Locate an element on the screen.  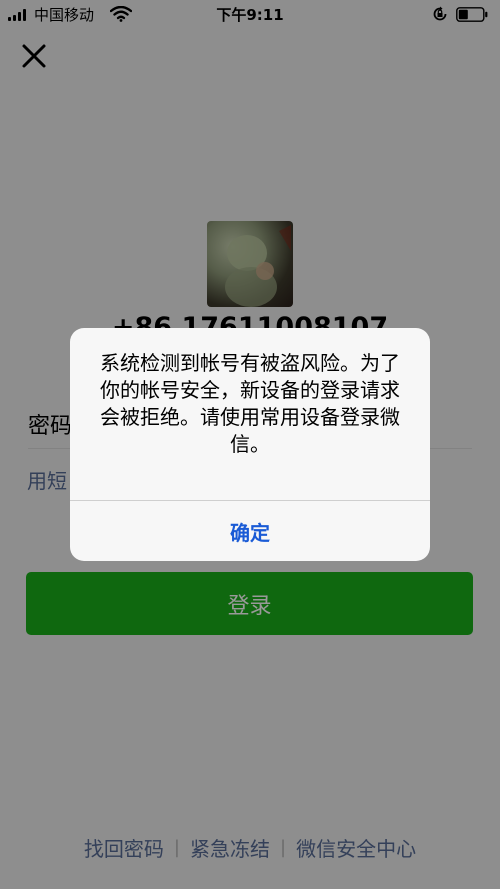
dialog-confirm-button: 确定 is located at coordinates (250, 531).